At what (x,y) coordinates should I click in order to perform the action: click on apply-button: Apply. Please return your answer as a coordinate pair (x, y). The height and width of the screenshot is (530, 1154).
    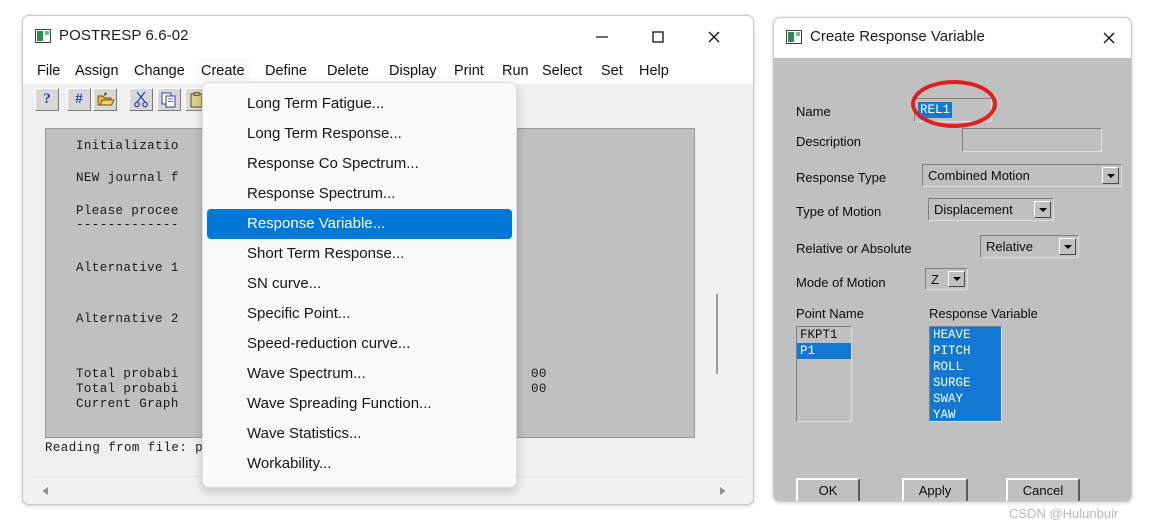
    Looking at the image, I should click on (935, 489).